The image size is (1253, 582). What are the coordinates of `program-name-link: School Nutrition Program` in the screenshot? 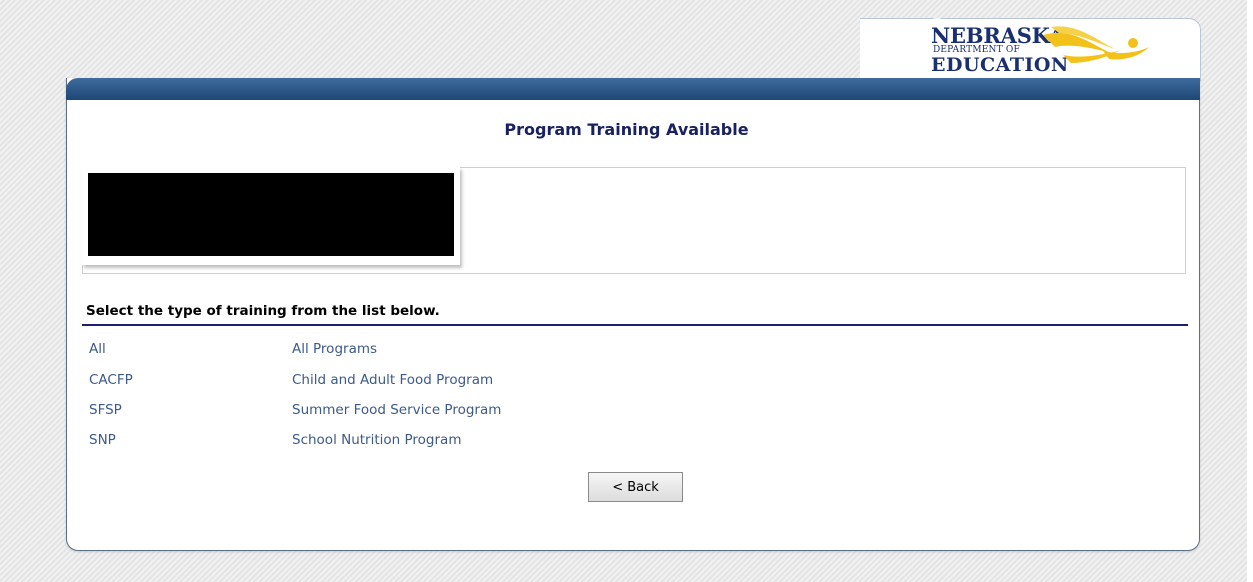 It's located at (376, 440).